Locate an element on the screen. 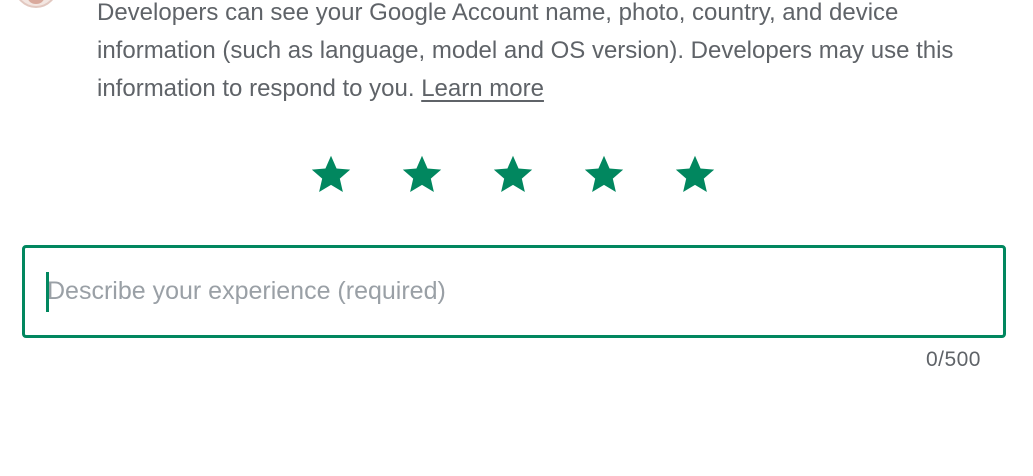  learn-more-link: Learn more is located at coordinates (482, 88).